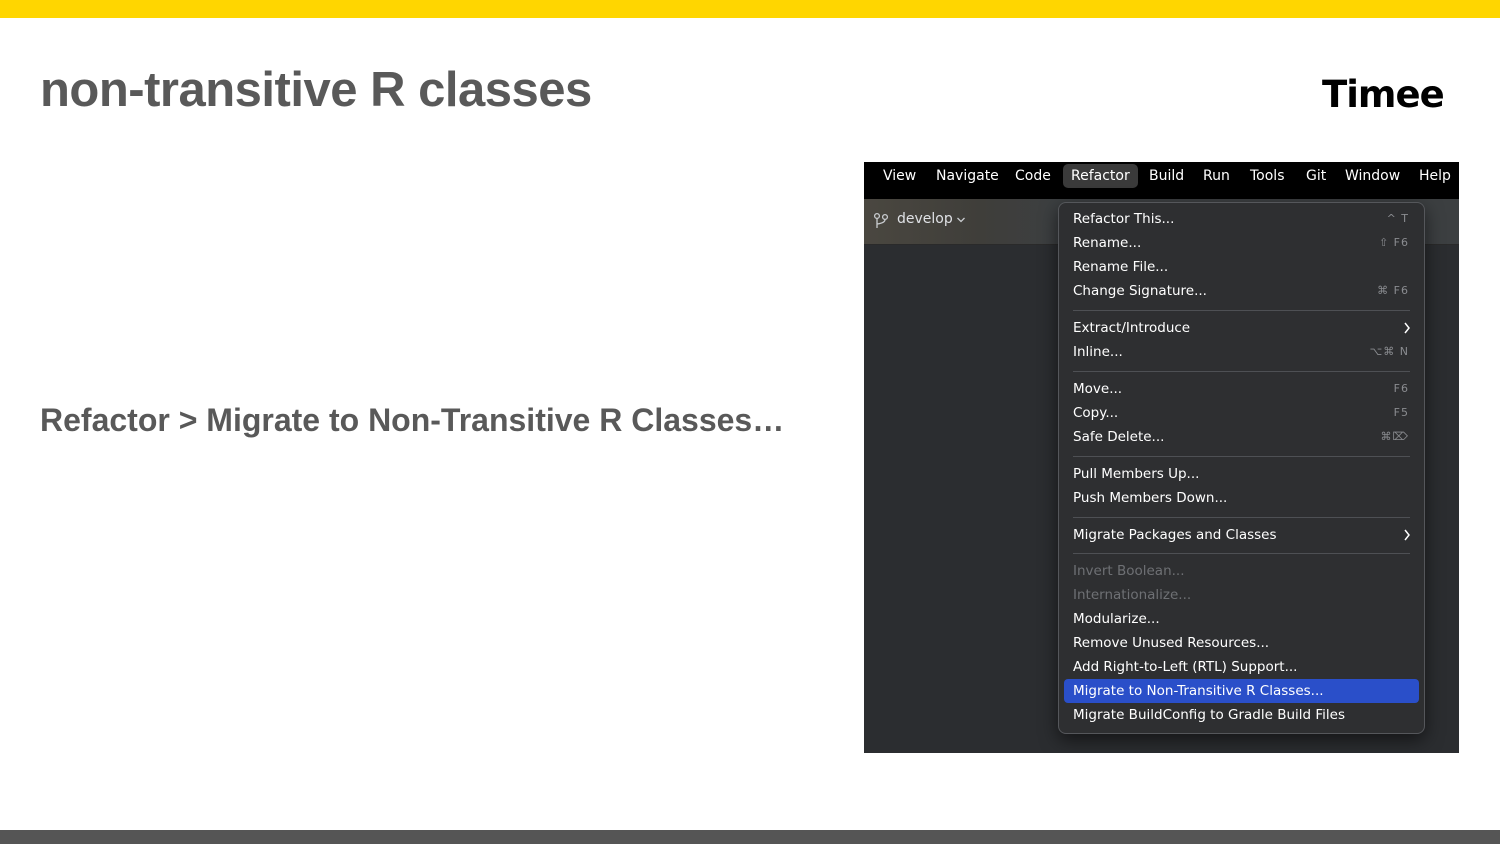 The image size is (1500, 844). I want to click on menu-item-inline: Inline... ⌥⌘ N, so click(1241, 352).